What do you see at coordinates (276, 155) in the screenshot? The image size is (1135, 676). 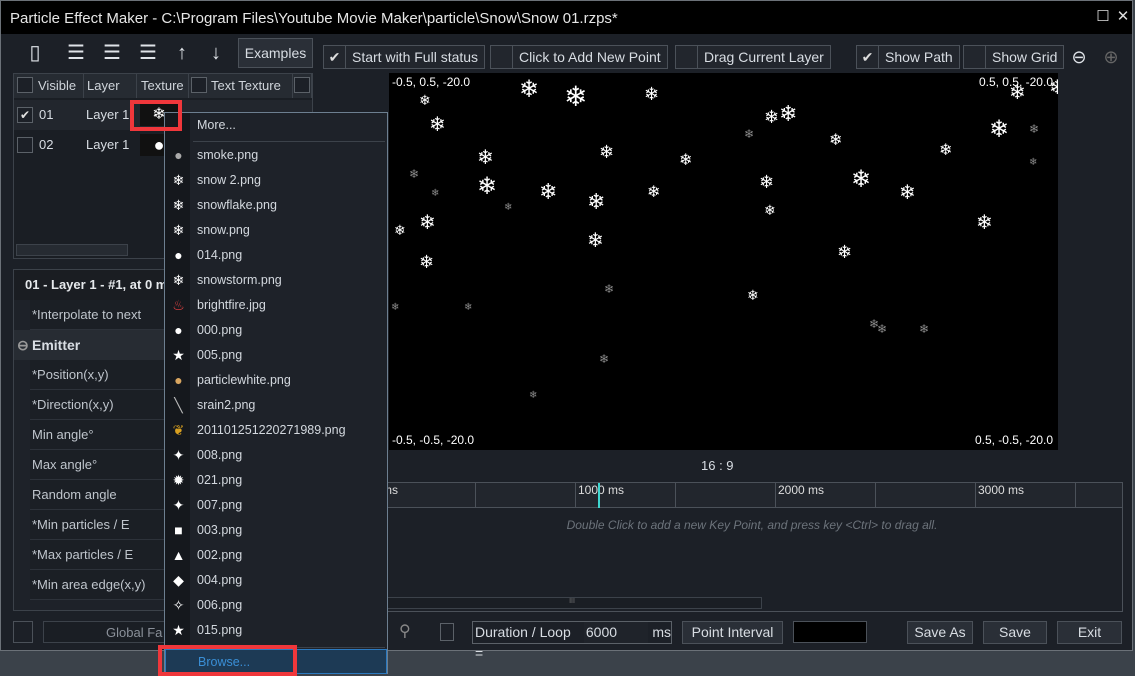 I see `menu-item-texture: ● smoke.png` at bounding box center [276, 155].